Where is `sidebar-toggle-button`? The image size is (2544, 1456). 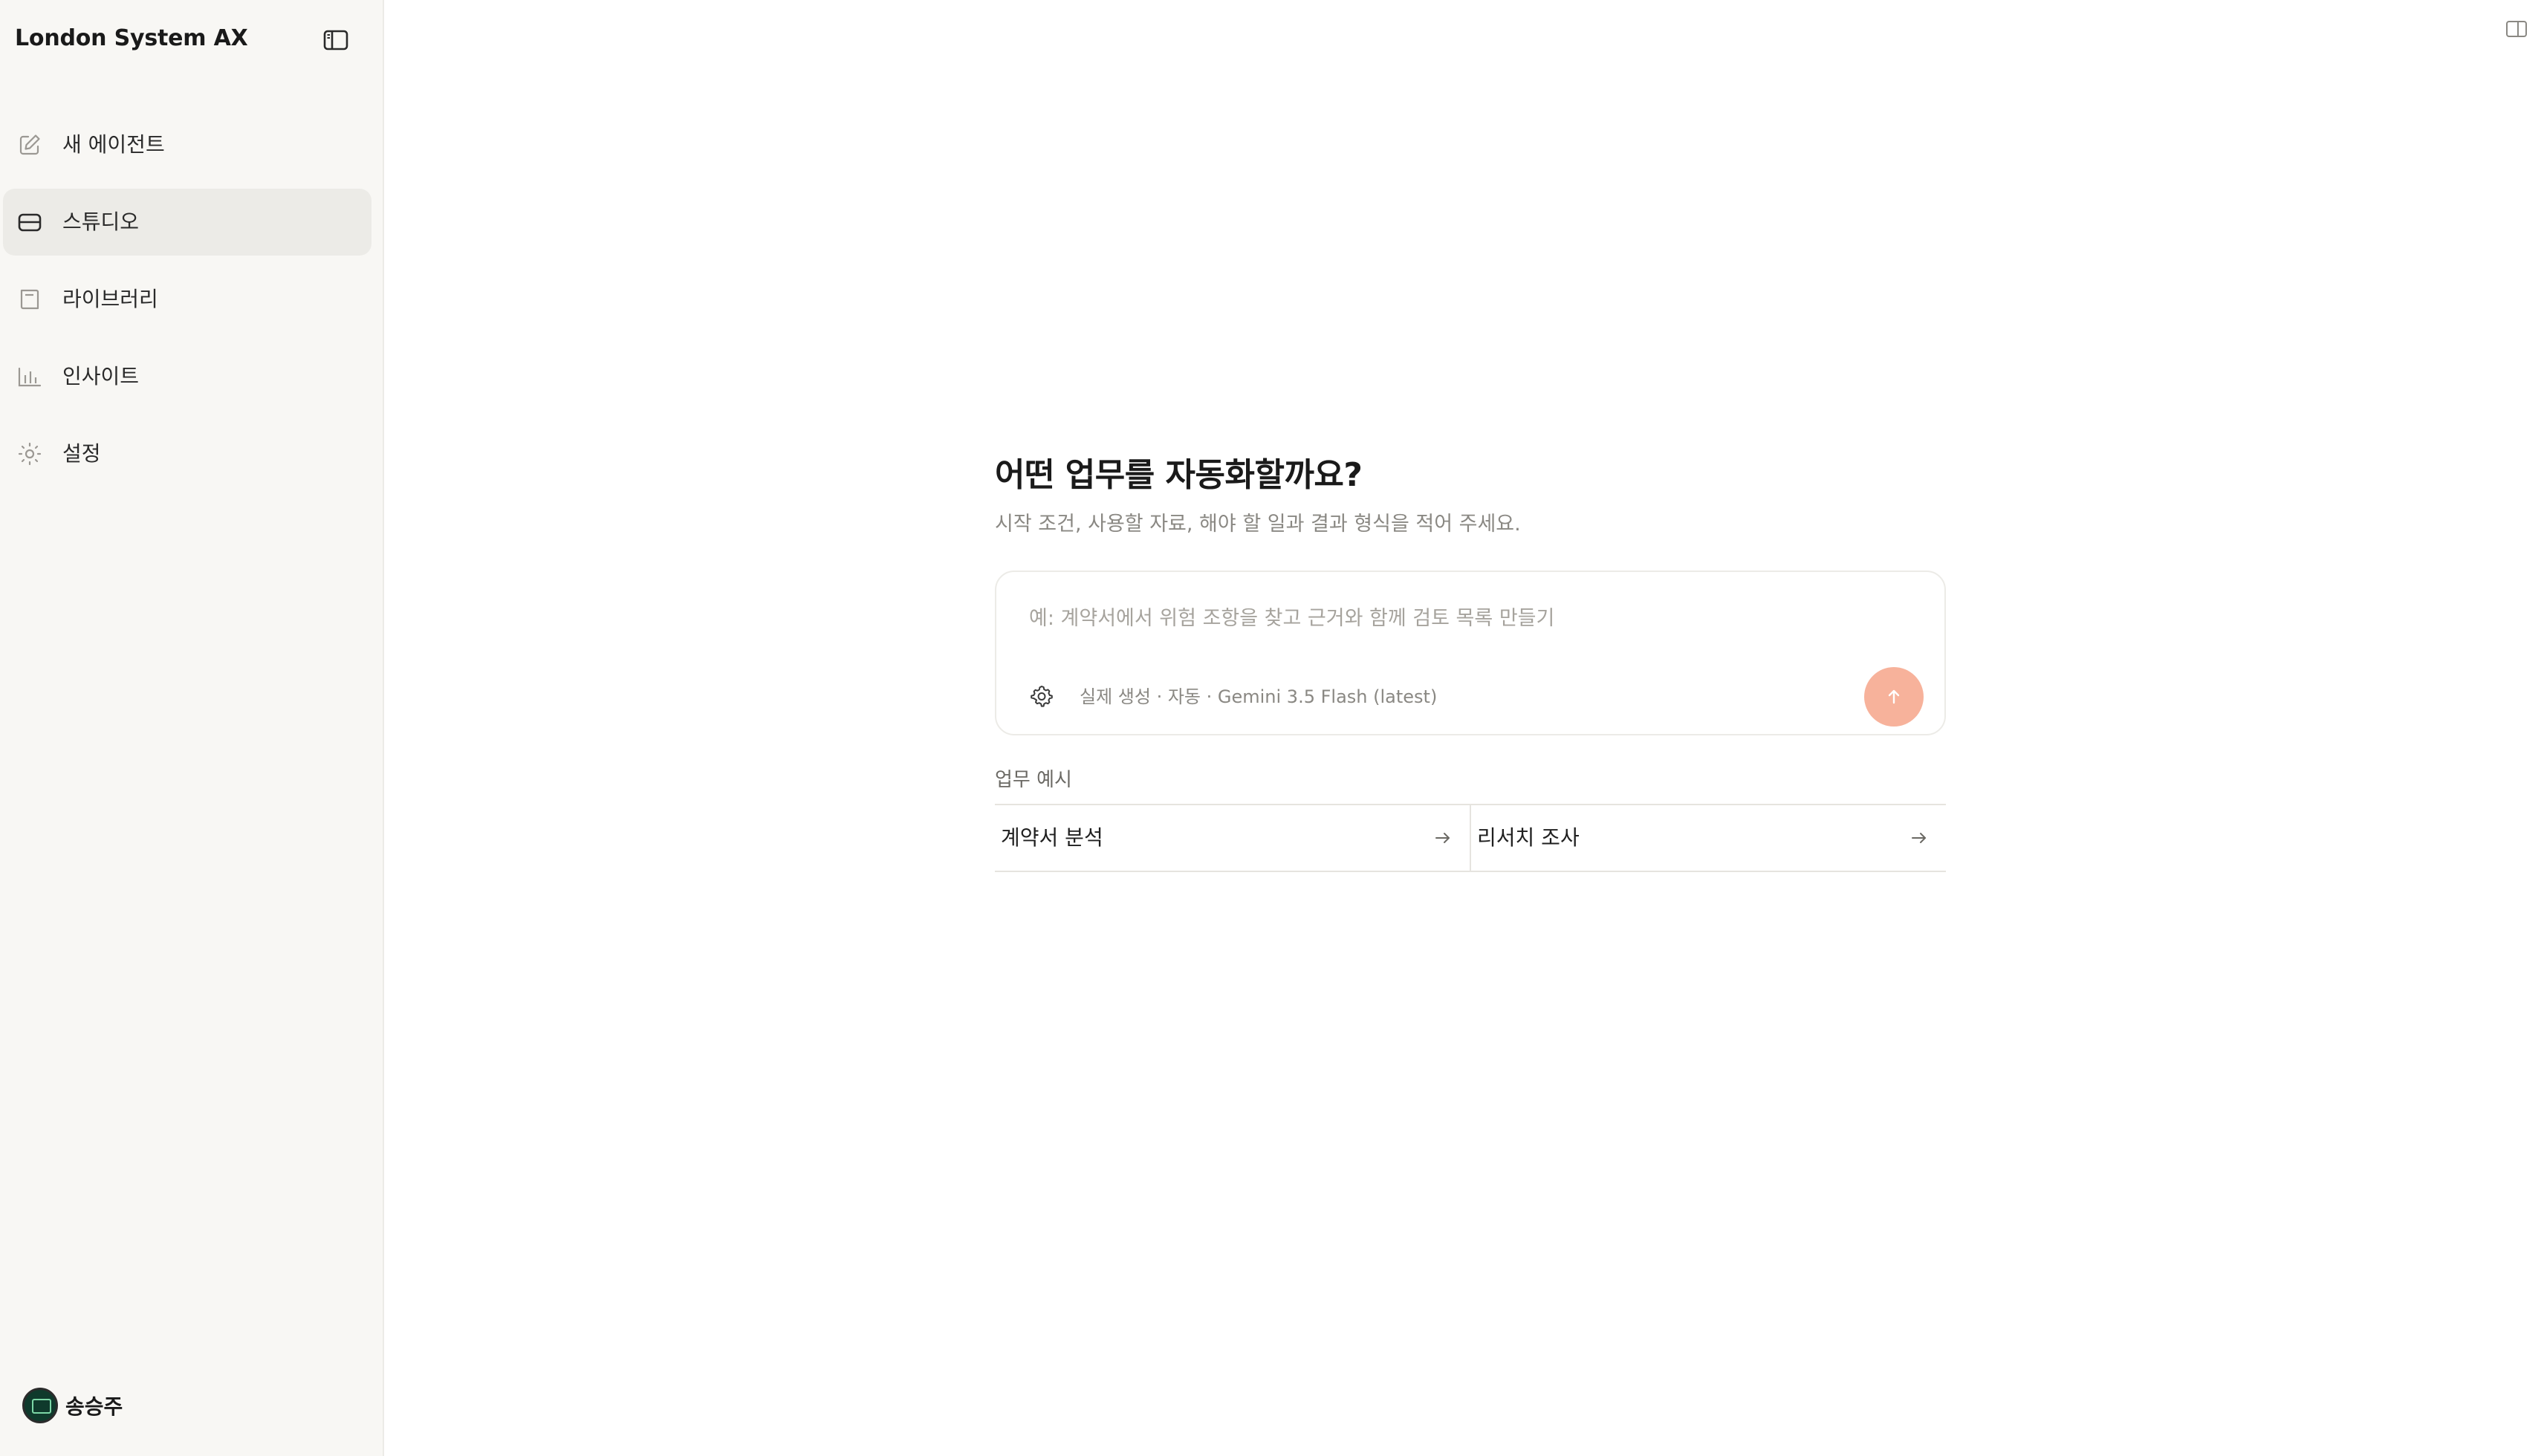 sidebar-toggle-button is located at coordinates (336, 40).